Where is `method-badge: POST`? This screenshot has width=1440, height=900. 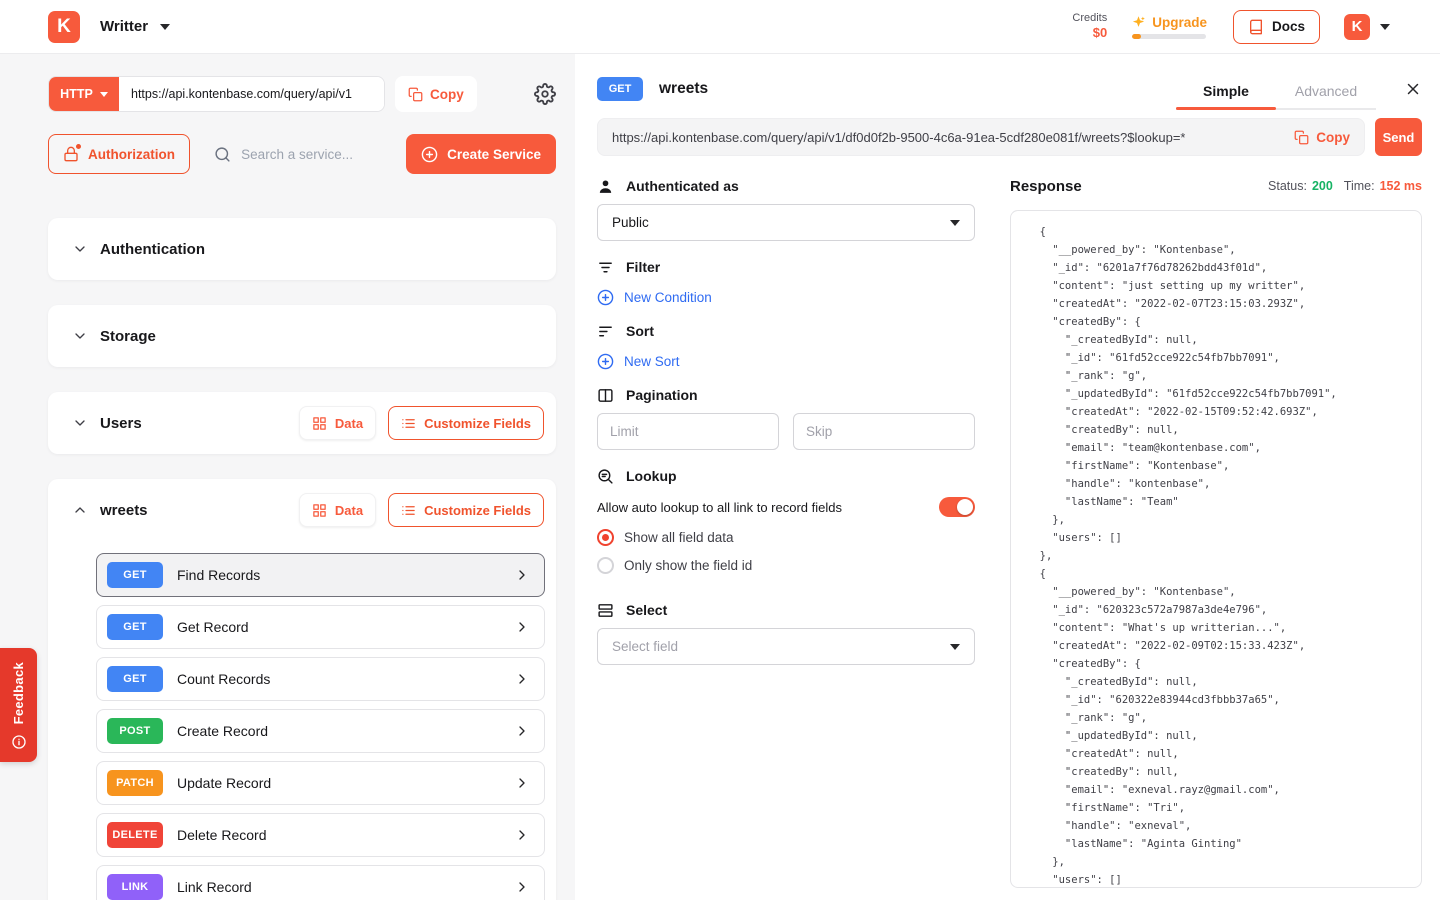
method-badge: POST is located at coordinates (135, 731).